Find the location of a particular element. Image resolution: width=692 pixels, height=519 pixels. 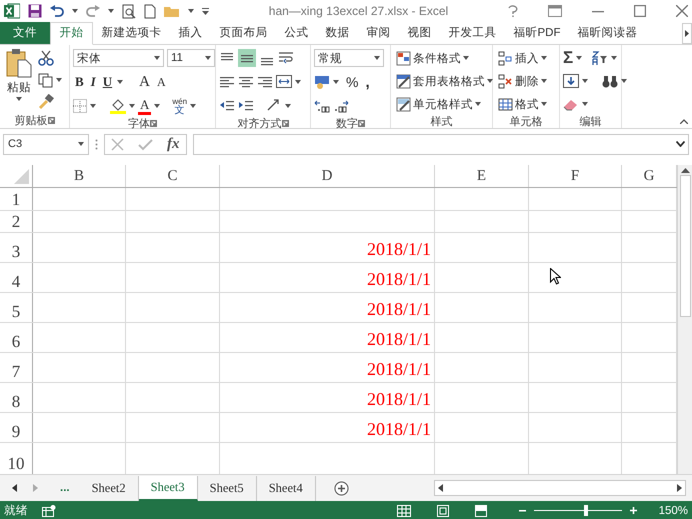

group-label: 编辑 is located at coordinates (591, 122).